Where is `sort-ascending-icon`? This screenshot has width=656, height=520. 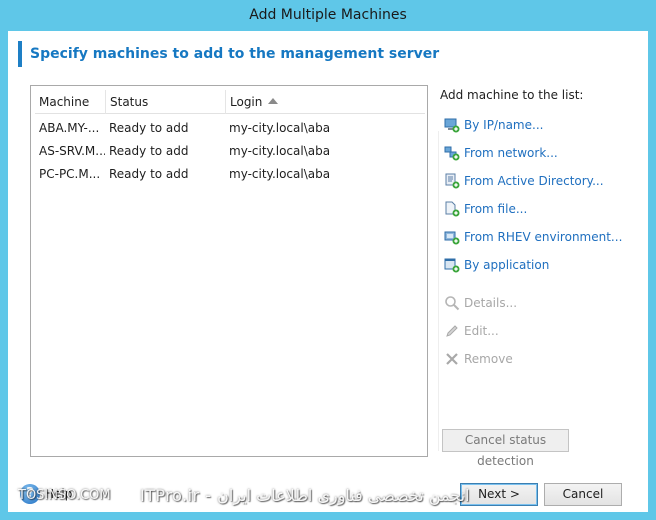 sort-ascending-icon is located at coordinates (273, 101).